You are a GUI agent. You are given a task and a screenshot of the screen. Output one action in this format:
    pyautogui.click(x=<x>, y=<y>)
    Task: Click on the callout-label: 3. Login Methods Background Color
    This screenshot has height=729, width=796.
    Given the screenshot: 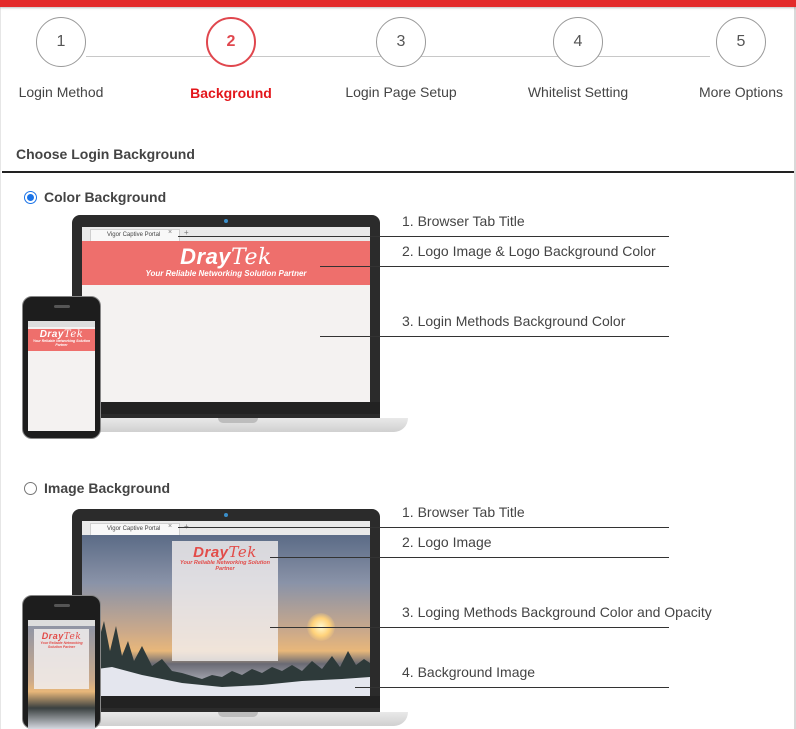 What is the action you would take?
    pyautogui.click(x=514, y=321)
    